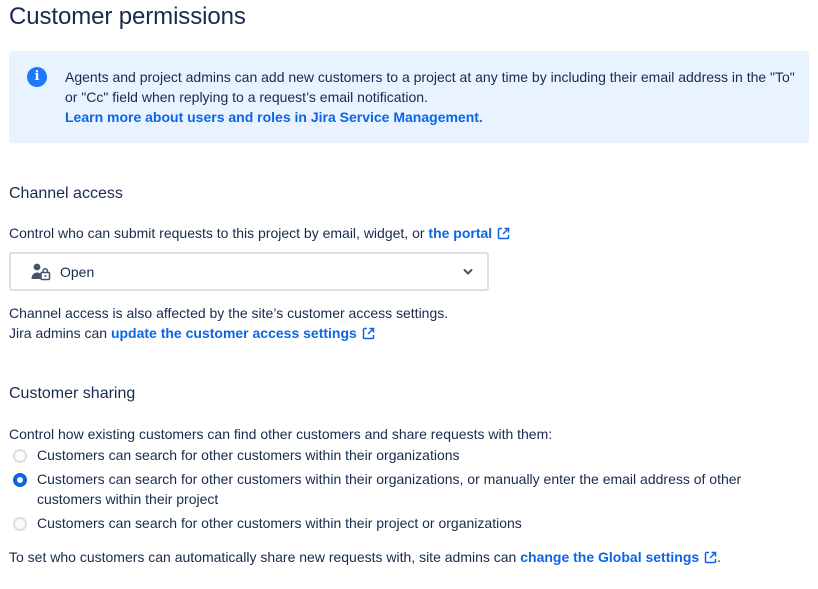  I want to click on portal-link: the portal, so click(469, 233).